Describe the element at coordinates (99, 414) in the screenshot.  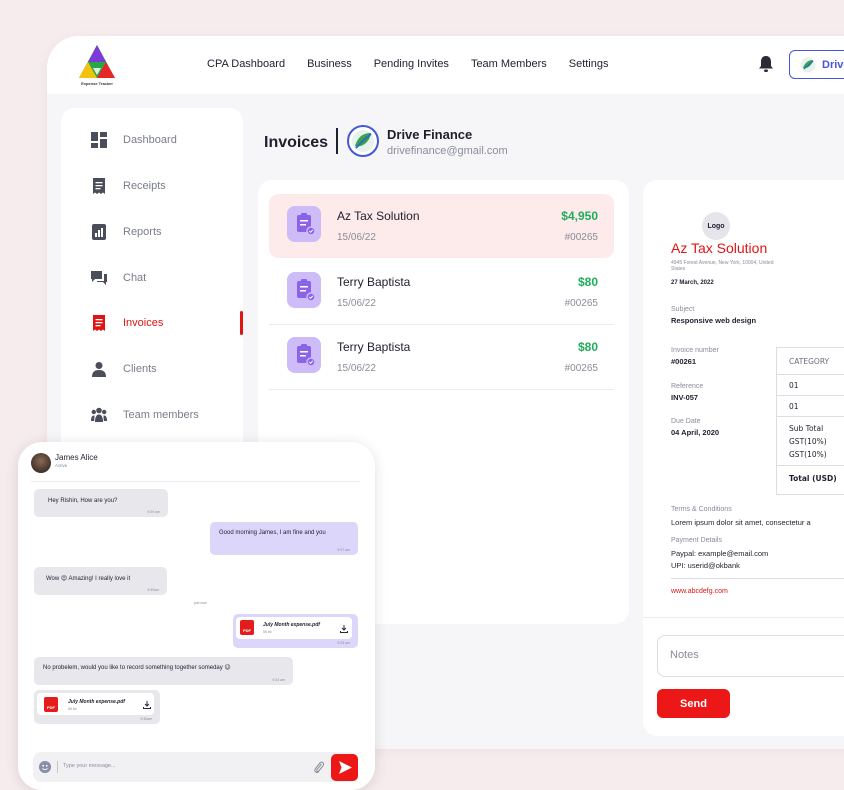
I see `team-icon` at that location.